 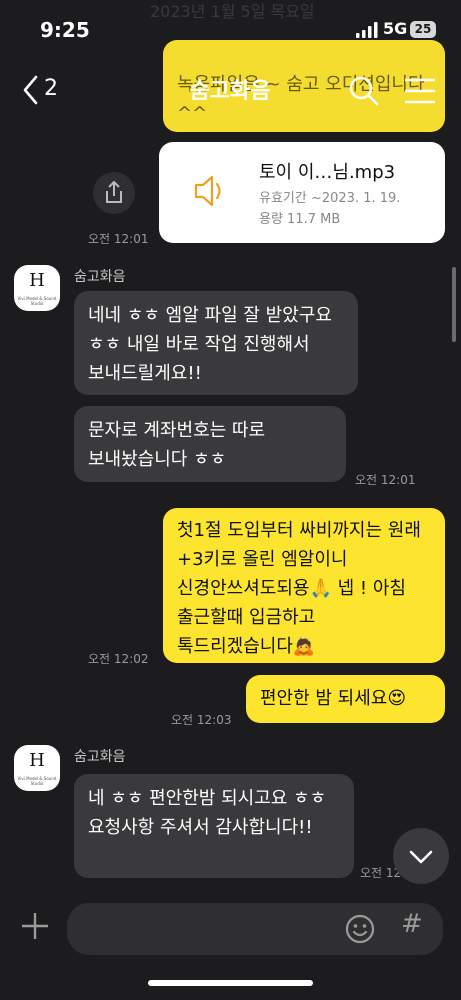 What do you see at coordinates (35, 926) in the screenshot?
I see `plus-icon` at bounding box center [35, 926].